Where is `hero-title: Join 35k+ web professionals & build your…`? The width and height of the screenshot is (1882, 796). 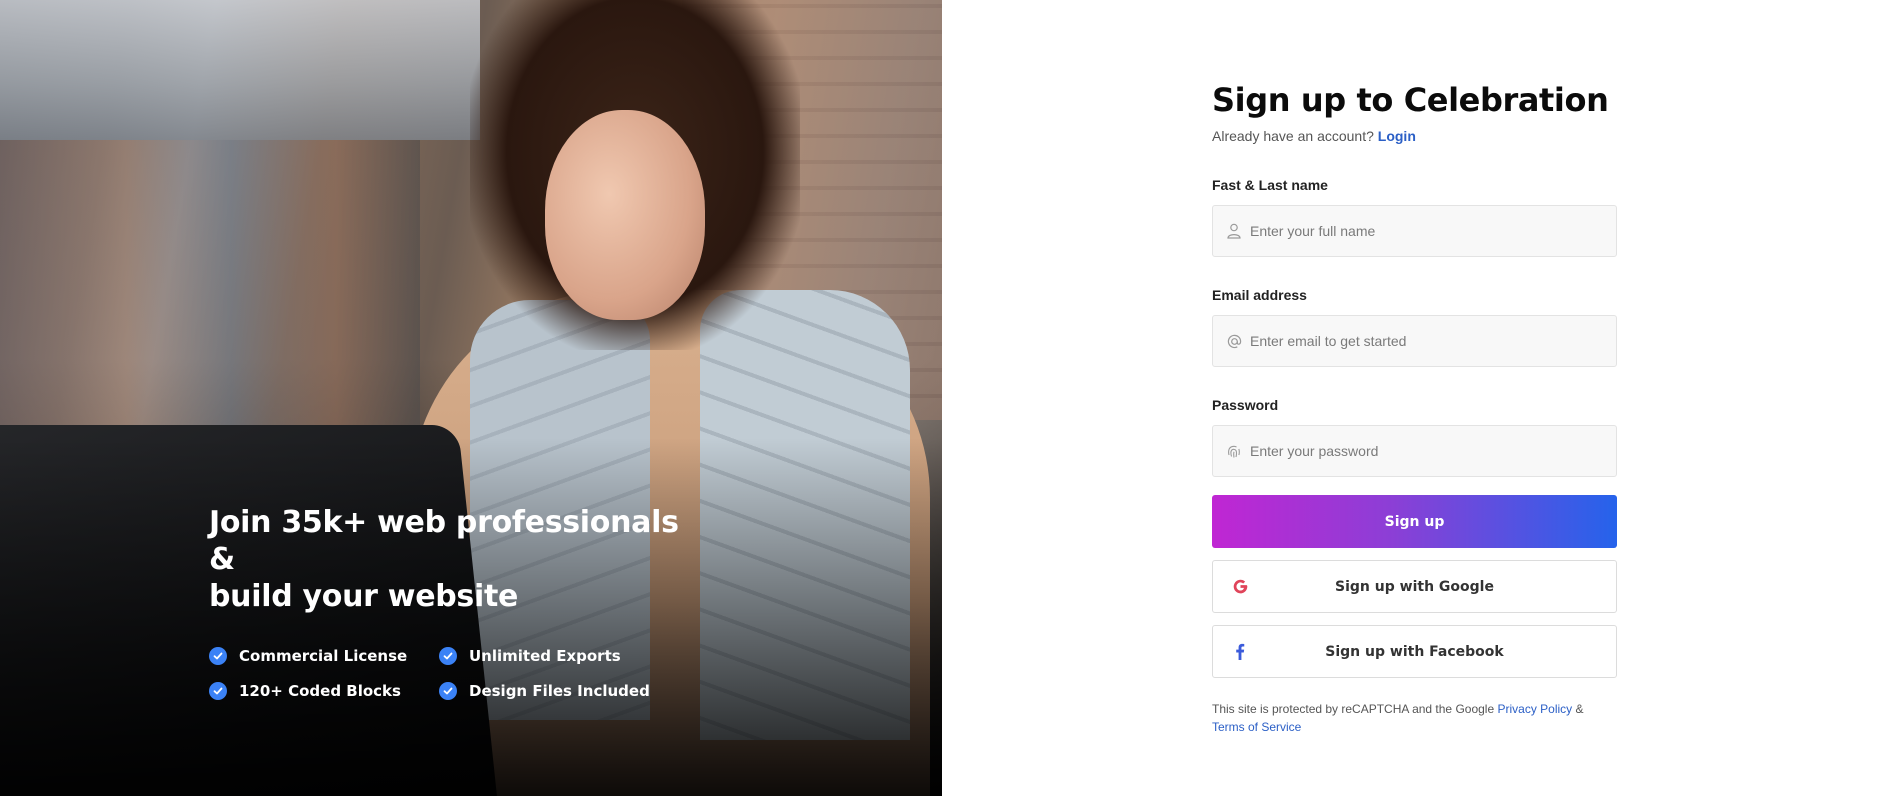 hero-title: Join 35k+ web professionals & build your… is located at coordinates (469, 559).